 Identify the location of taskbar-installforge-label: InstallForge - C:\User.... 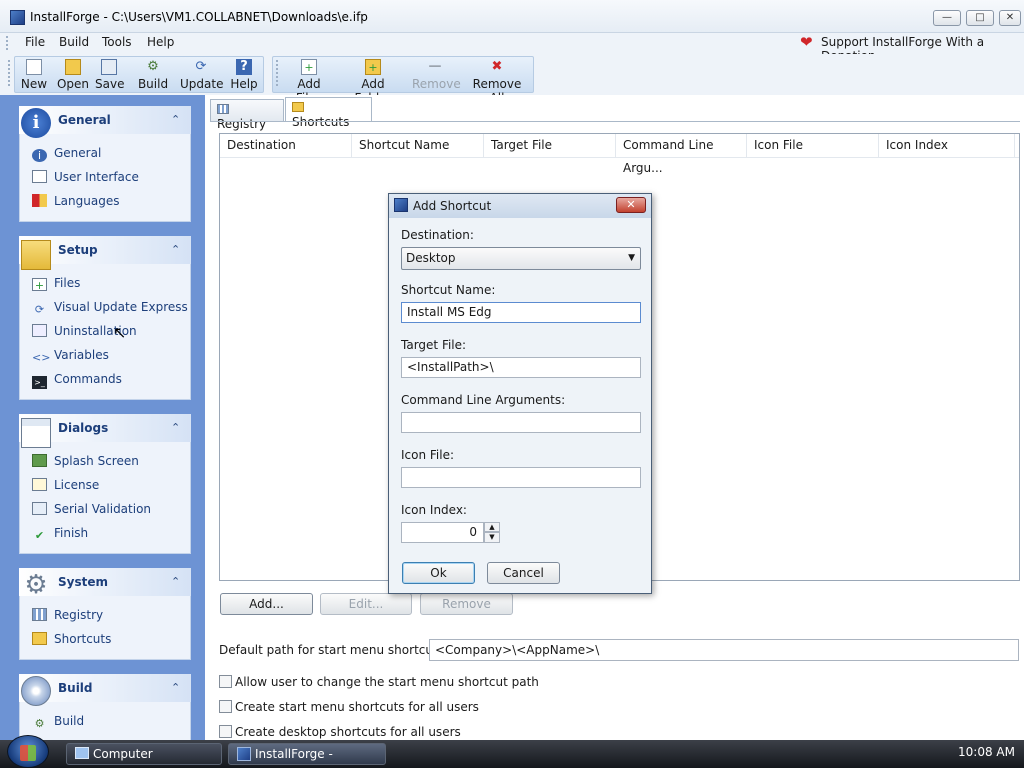
(294, 764).